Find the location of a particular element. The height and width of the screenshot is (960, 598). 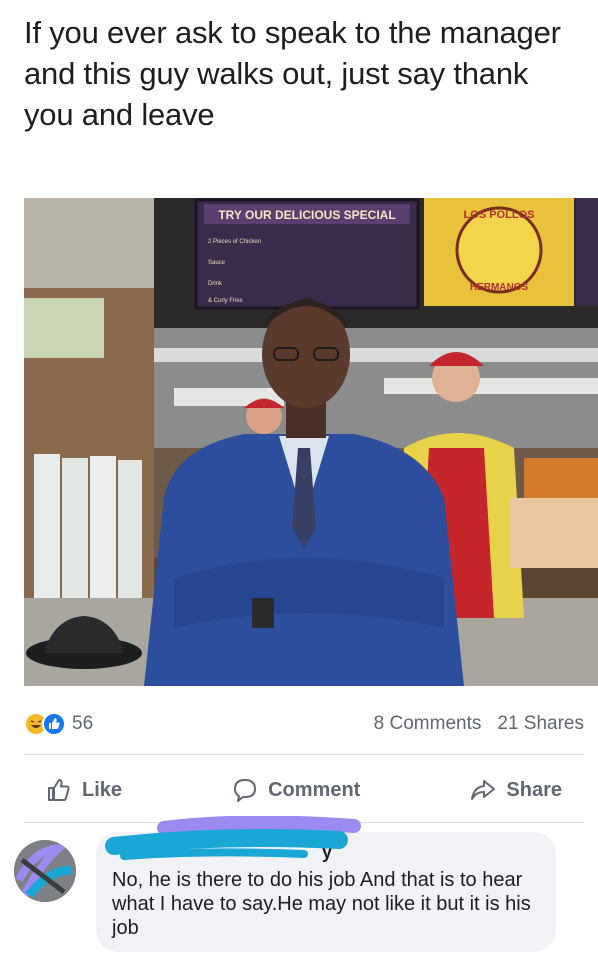

share-label: Share is located at coordinates (534, 789).